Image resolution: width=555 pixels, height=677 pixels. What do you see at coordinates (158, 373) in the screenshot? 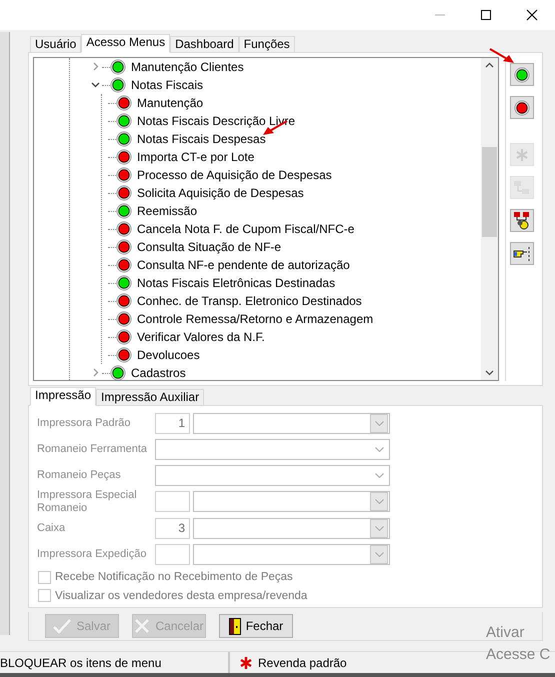
I see `tree-item: Cadastros` at bounding box center [158, 373].